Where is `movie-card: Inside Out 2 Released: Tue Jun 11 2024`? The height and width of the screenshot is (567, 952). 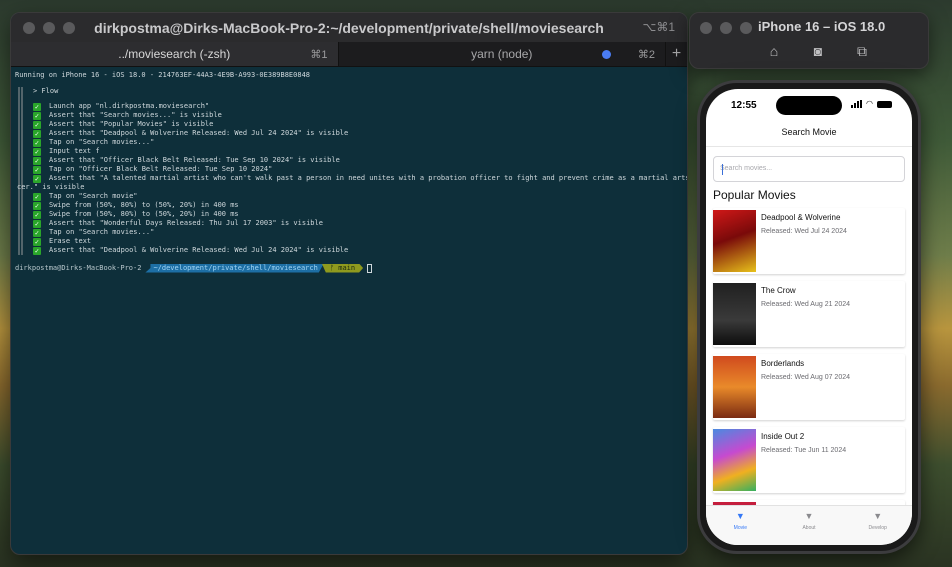
movie-card: Inside Out 2 Released: Tue Jun 11 2024 is located at coordinates (809, 460).